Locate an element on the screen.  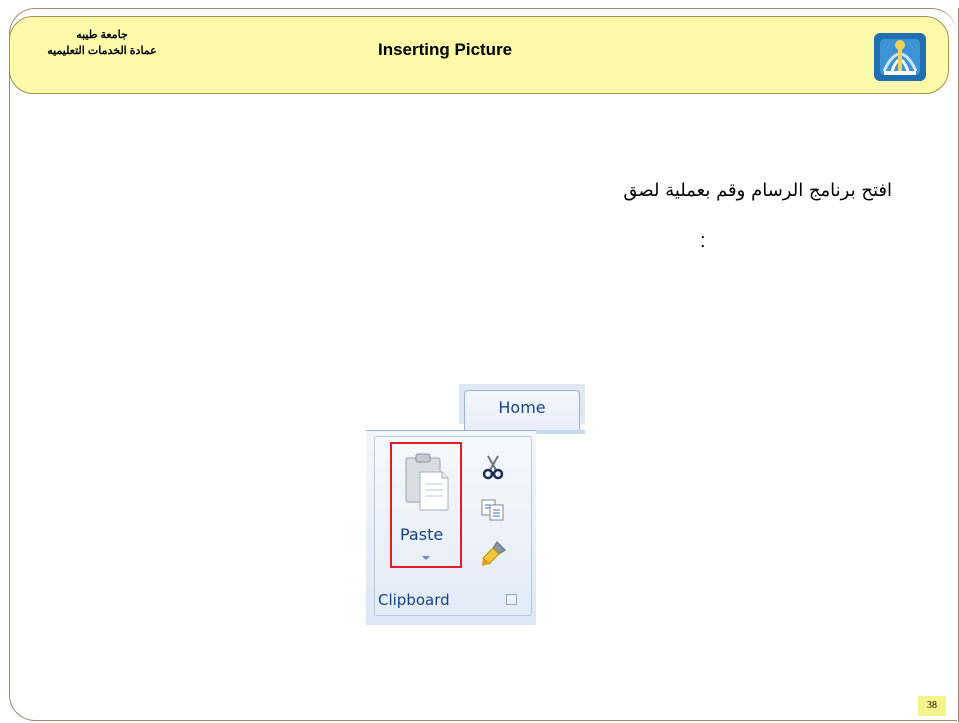
page-title: Inserting Picture is located at coordinates (445, 49).